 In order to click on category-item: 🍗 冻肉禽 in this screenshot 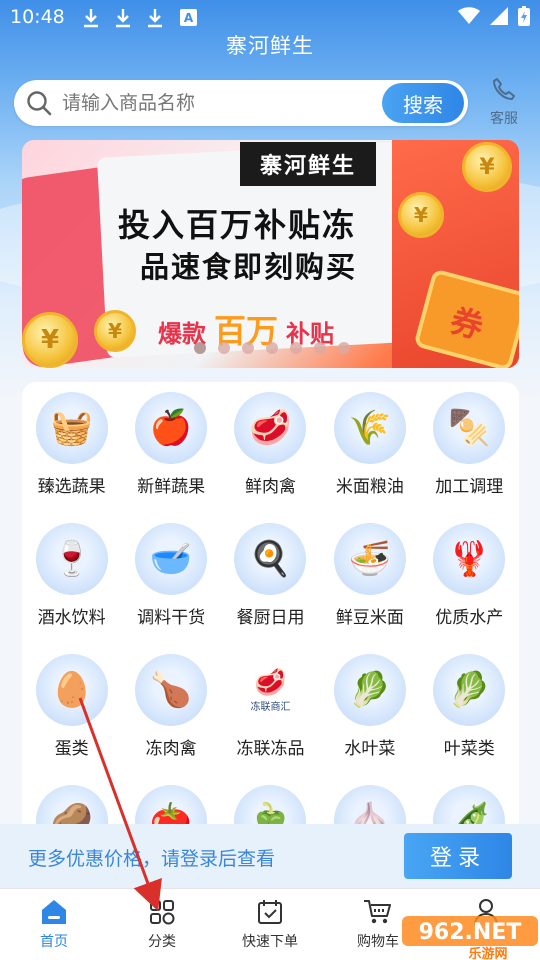, I will do `click(170, 706)`.